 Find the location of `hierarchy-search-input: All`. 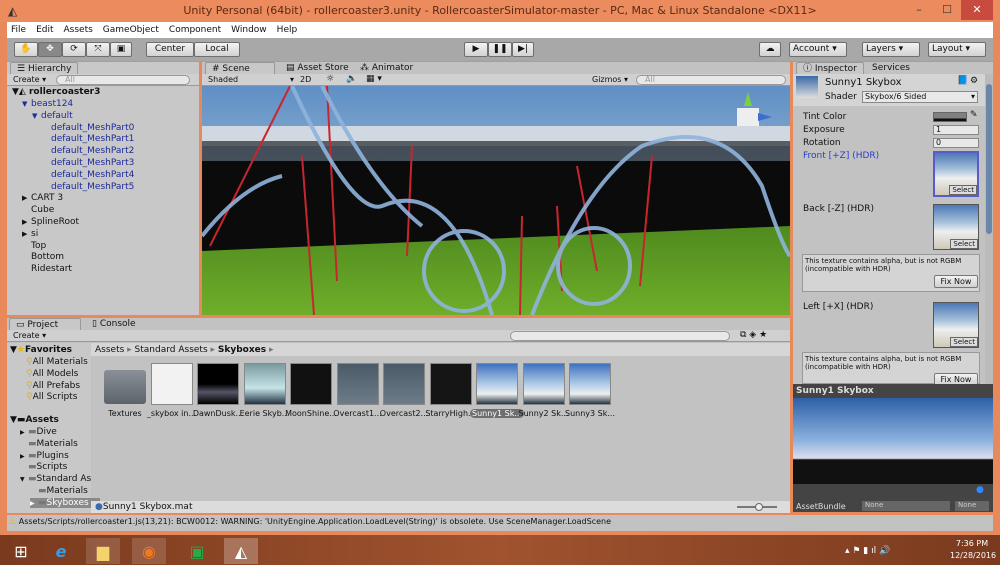

hierarchy-search-input: All is located at coordinates (123, 80).